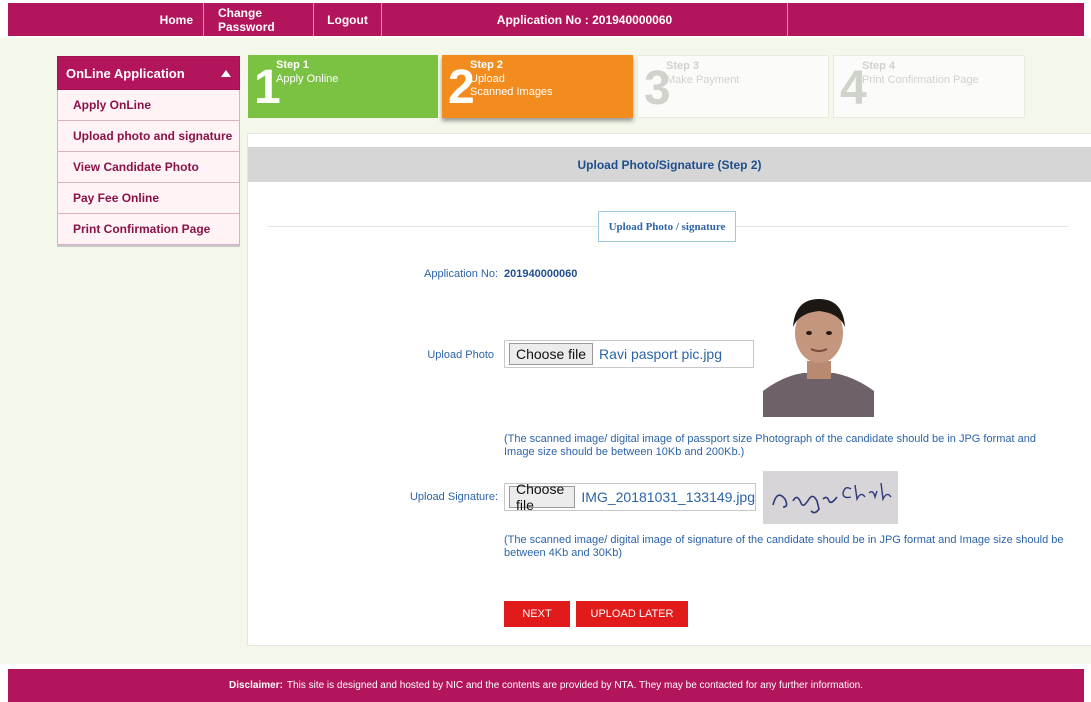 The image size is (1091, 702). Describe the element at coordinates (487, 65) in the screenshot. I see `step-title: Step 2` at that location.